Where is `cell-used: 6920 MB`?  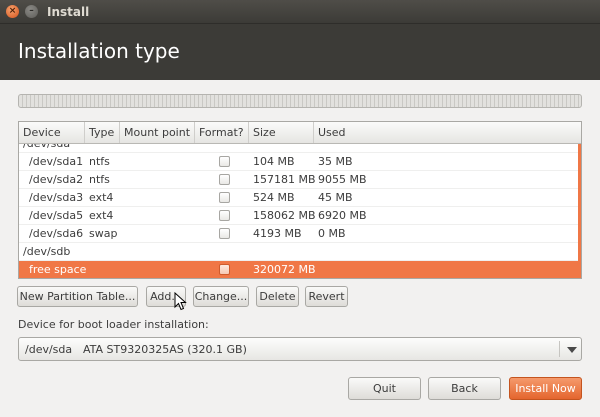 cell-used: 6920 MB is located at coordinates (342, 215).